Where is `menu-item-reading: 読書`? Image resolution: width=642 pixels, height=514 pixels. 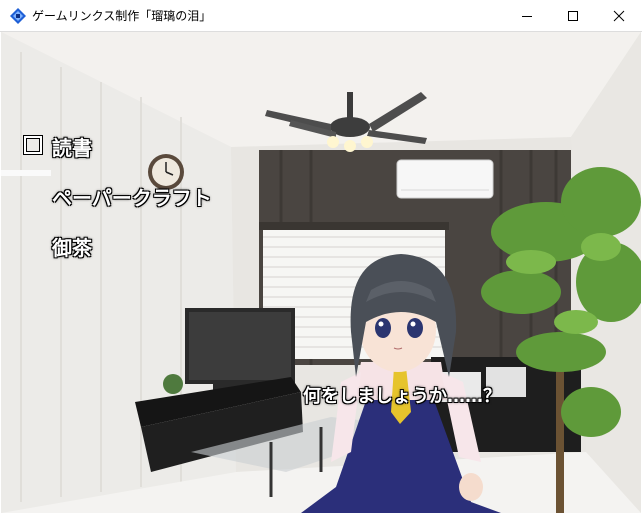
menu-item-reading: 読書 is located at coordinates (72, 146).